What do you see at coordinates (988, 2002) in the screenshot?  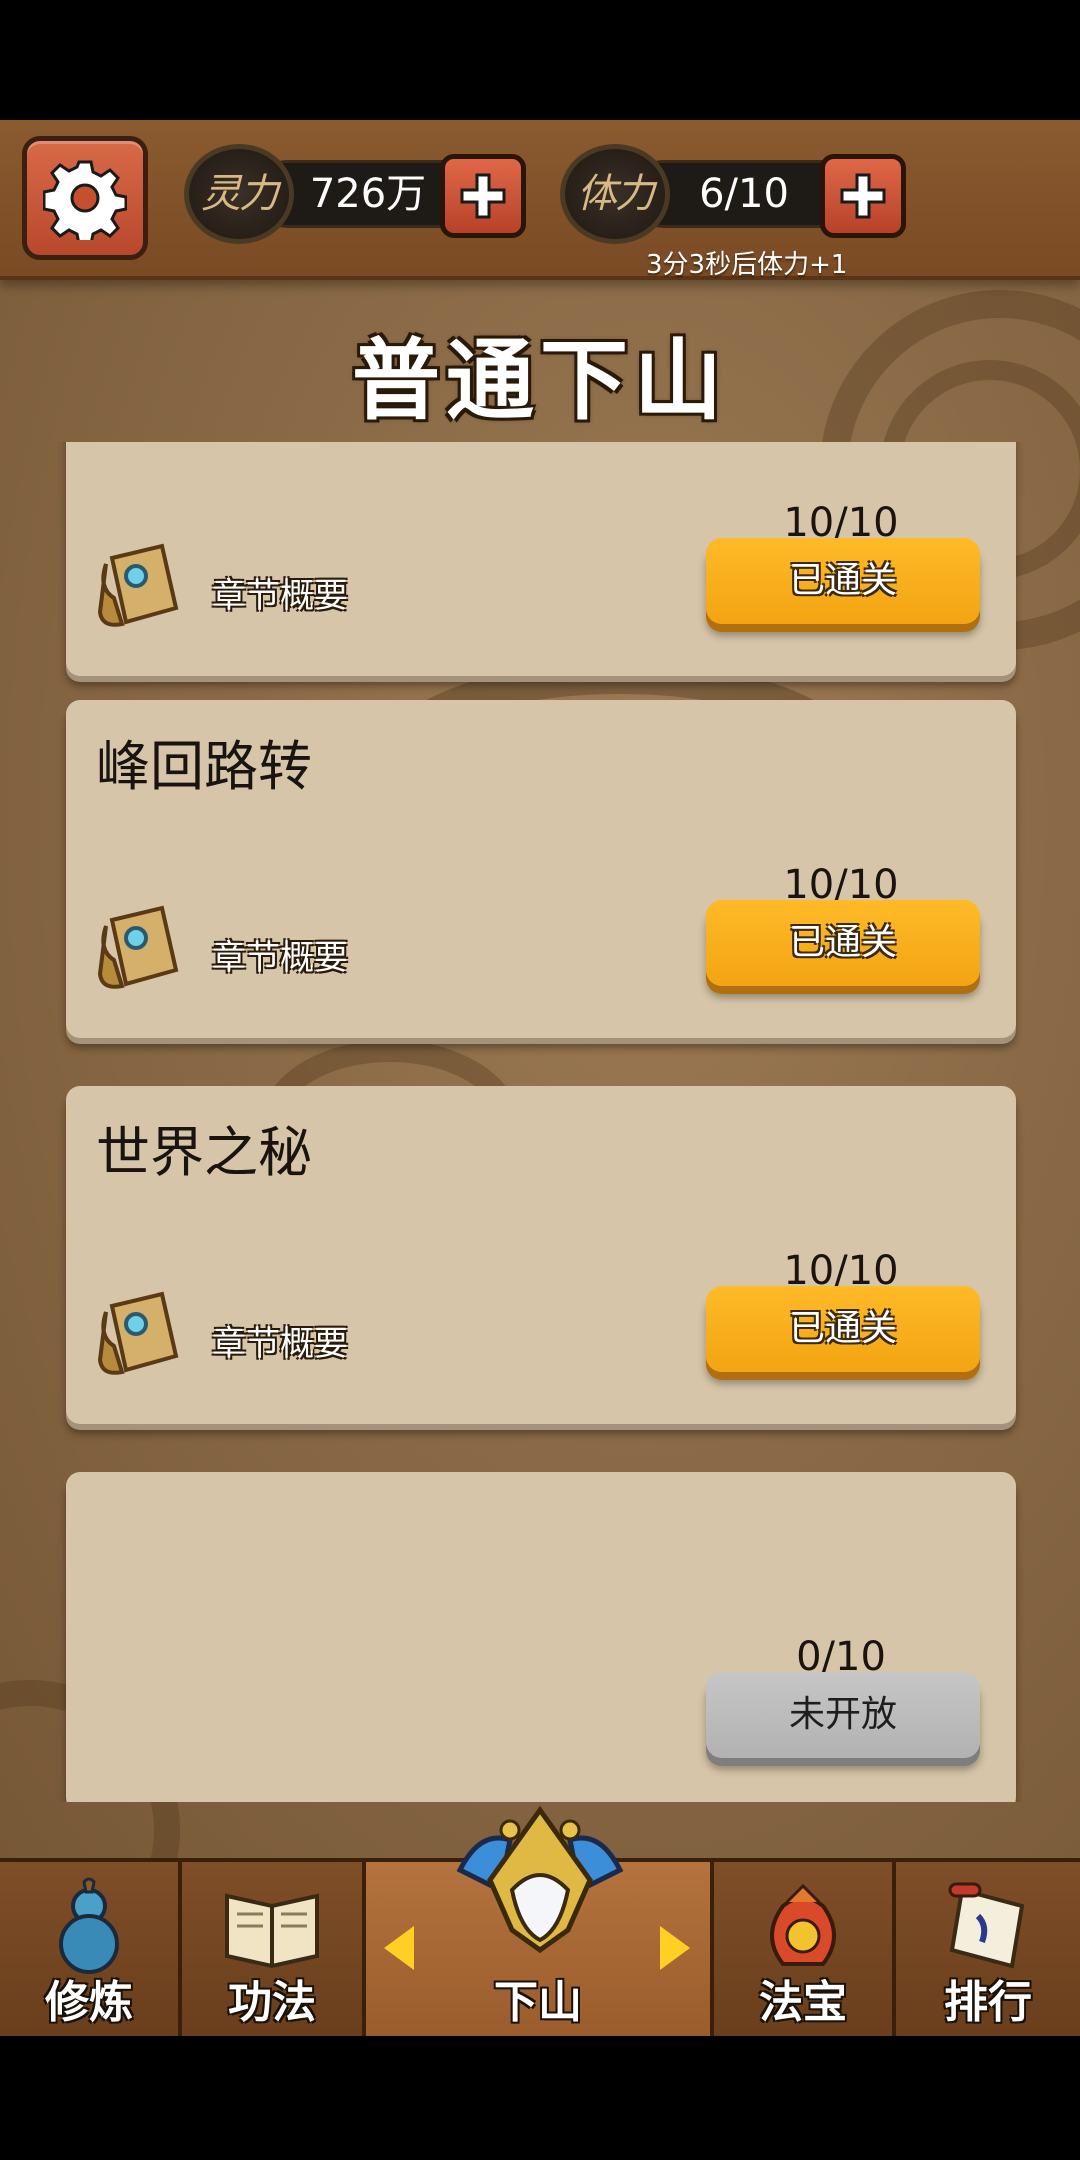 I see `nav-label: 排行` at bounding box center [988, 2002].